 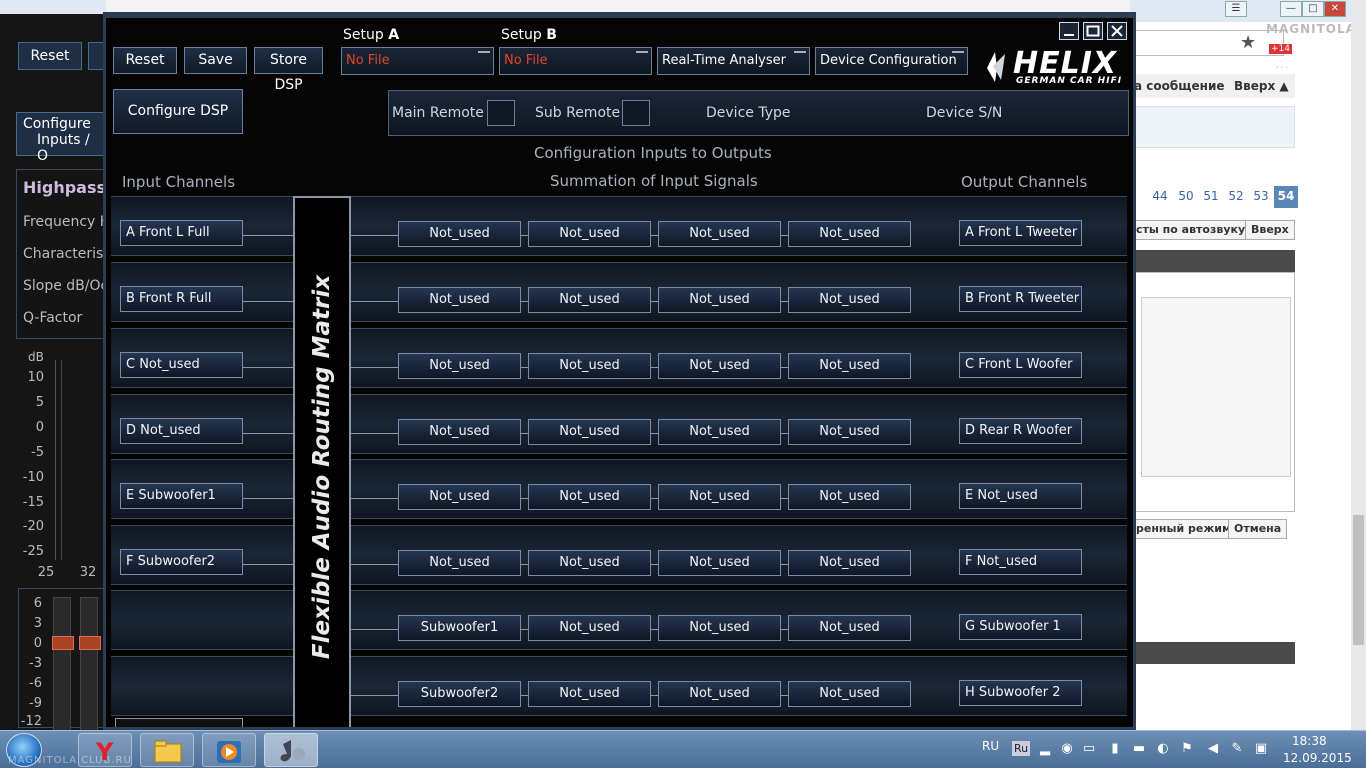 What do you see at coordinates (1280, 49) in the screenshot?
I see `notification-badge: +14` at bounding box center [1280, 49].